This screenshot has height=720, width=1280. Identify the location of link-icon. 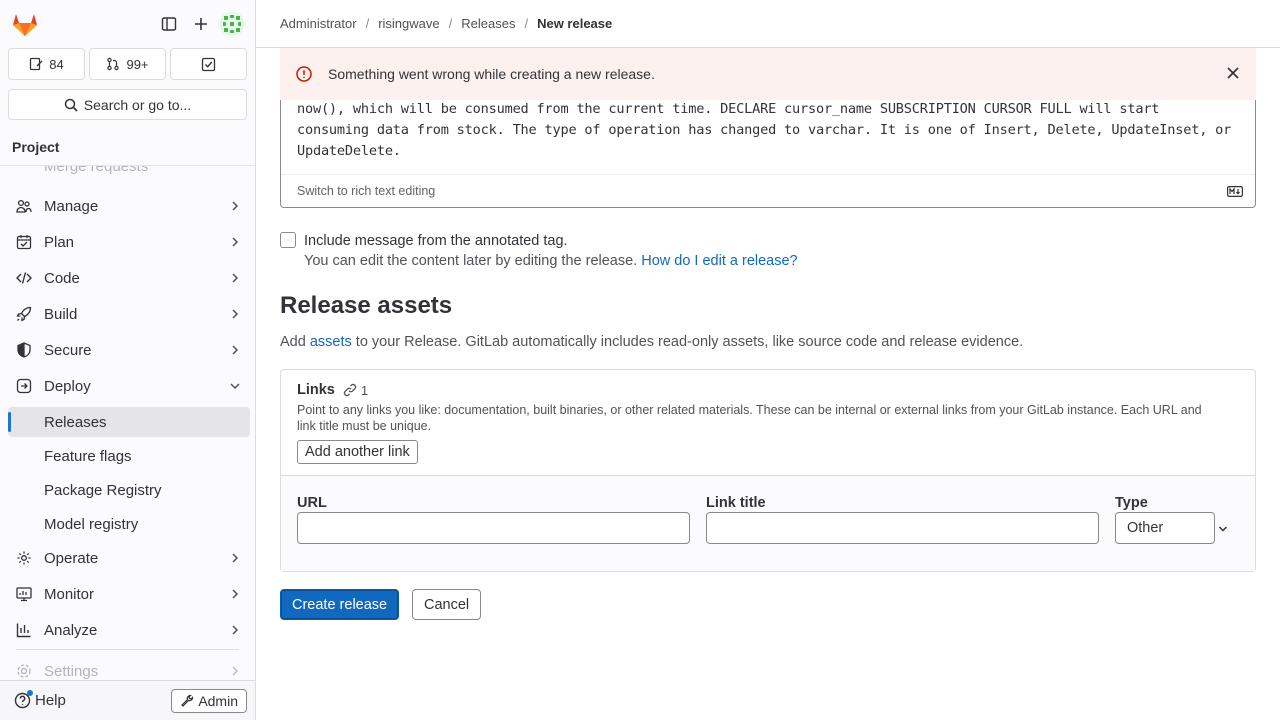
(349, 390).